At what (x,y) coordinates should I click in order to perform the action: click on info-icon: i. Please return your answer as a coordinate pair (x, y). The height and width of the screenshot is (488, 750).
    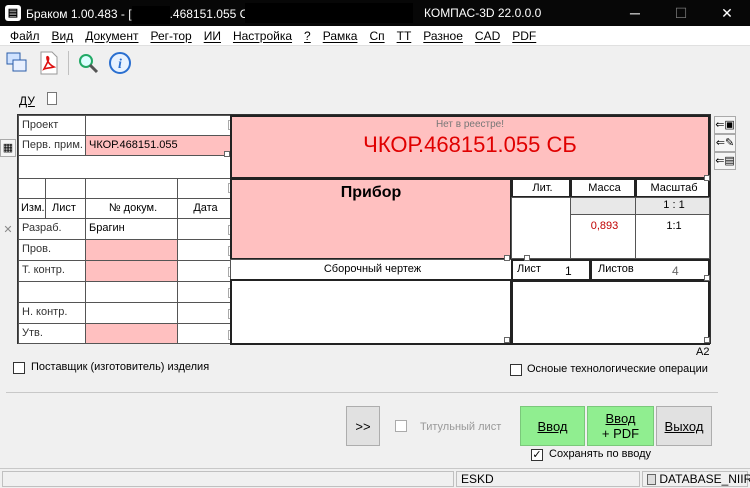
    Looking at the image, I should click on (120, 63).